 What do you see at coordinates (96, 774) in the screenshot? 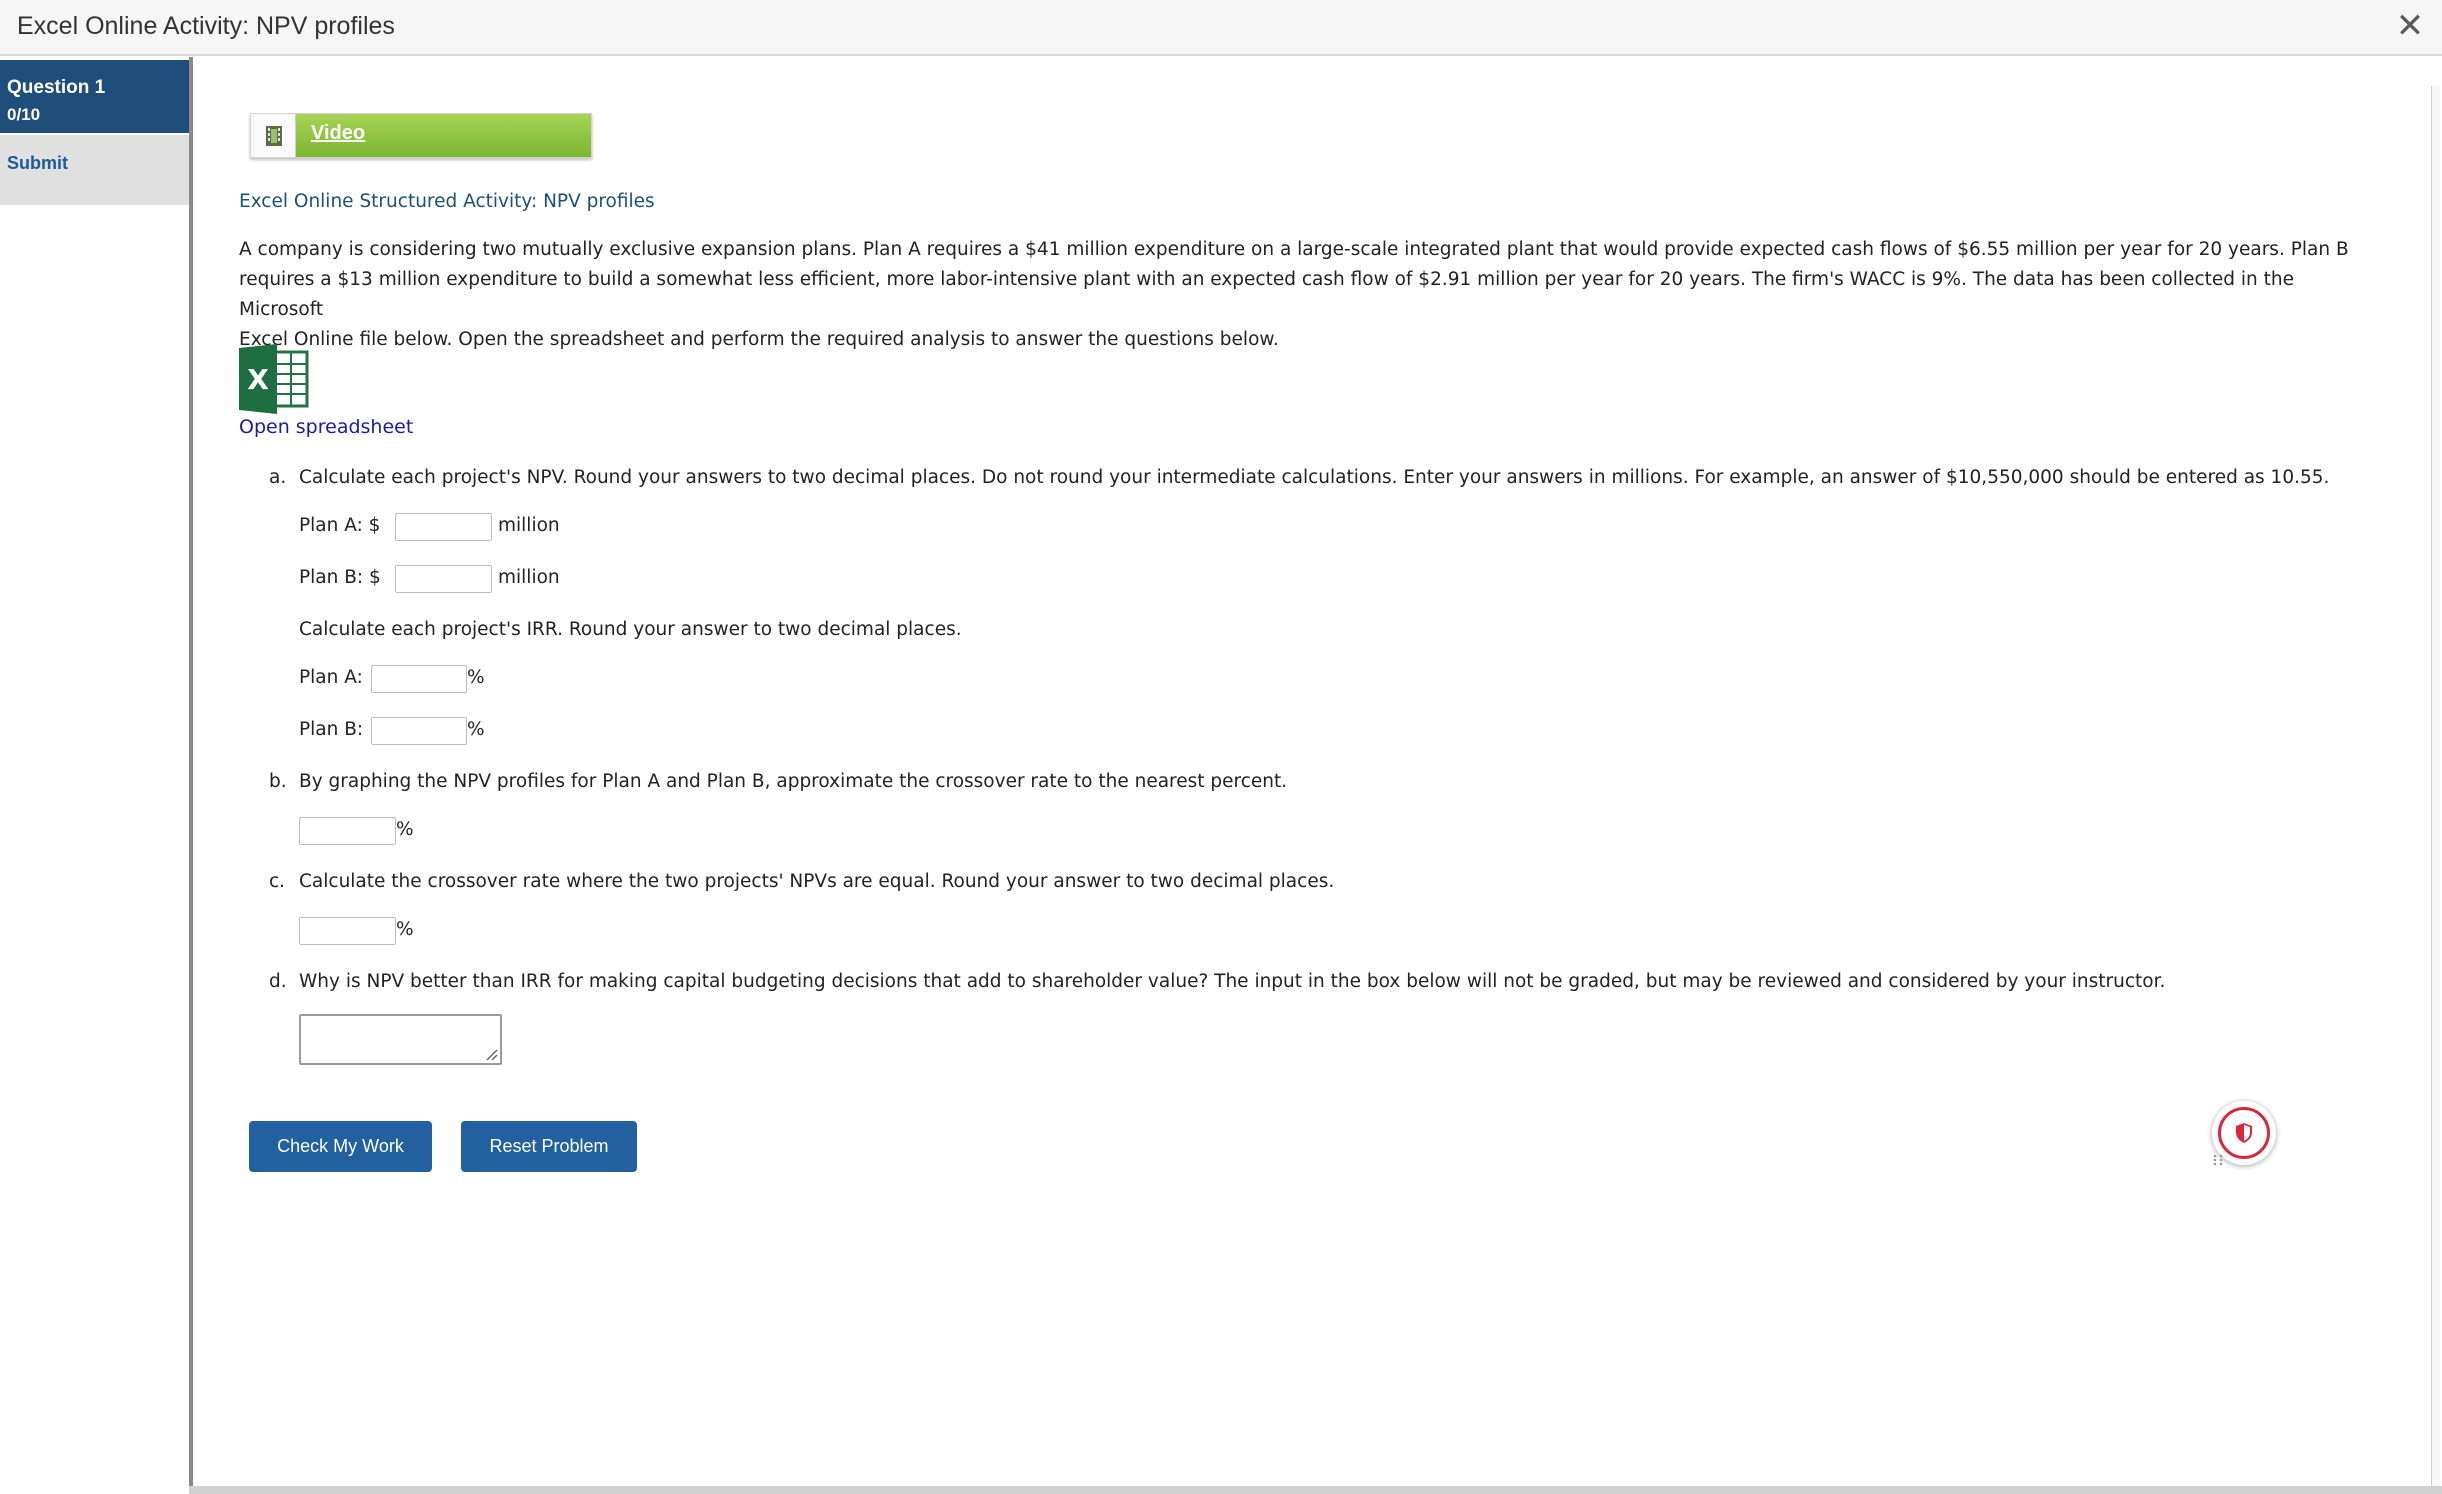
I see `question-sidebar: Question 1 0/10 Submit` at bounding box center [96, 774].